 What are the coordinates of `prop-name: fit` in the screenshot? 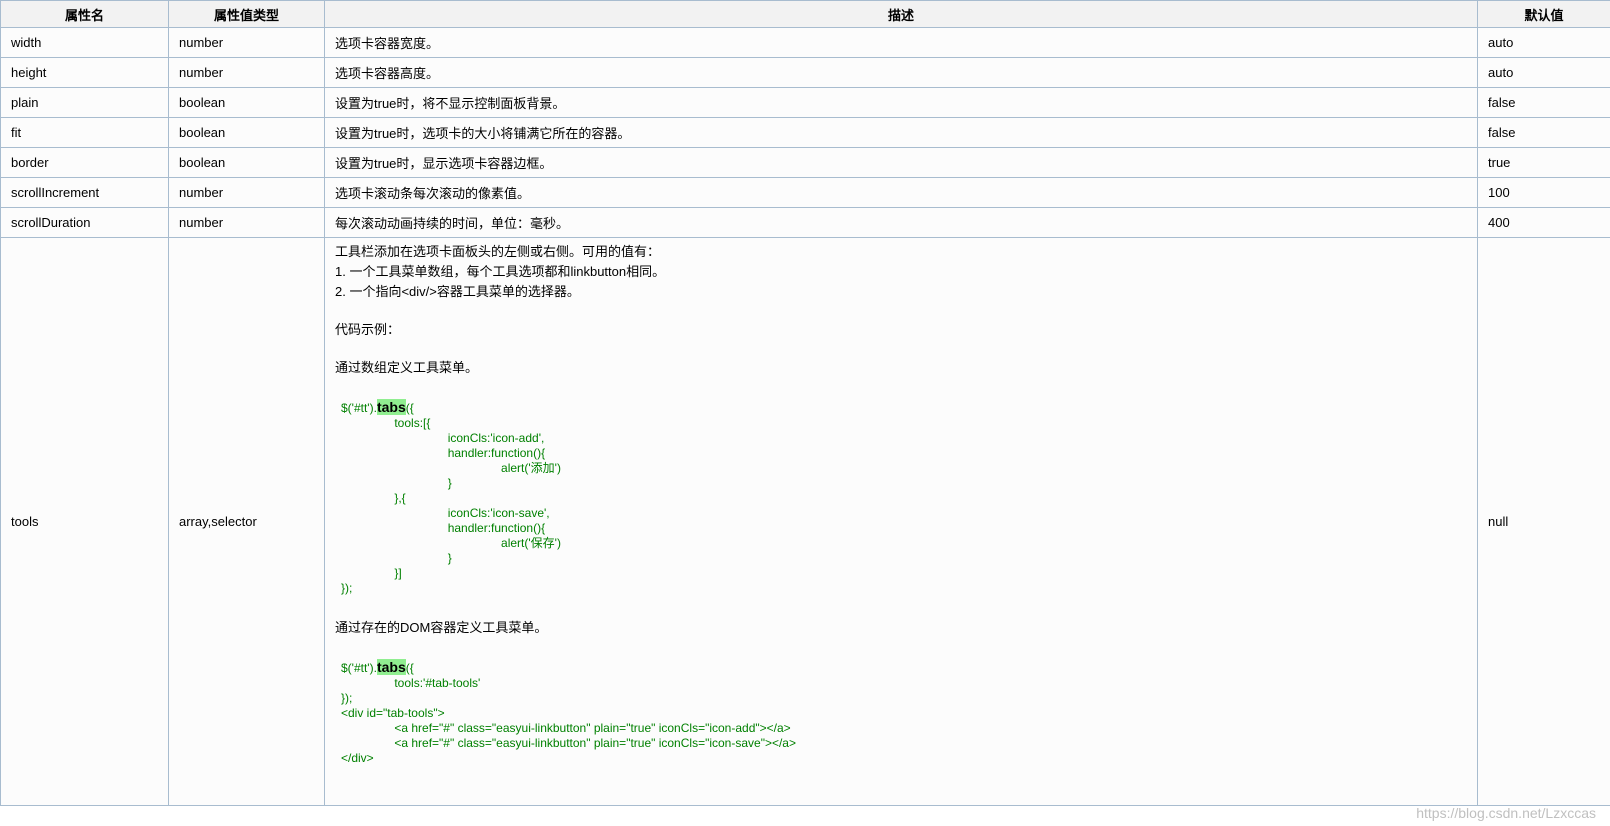 It's located at (84, 132).